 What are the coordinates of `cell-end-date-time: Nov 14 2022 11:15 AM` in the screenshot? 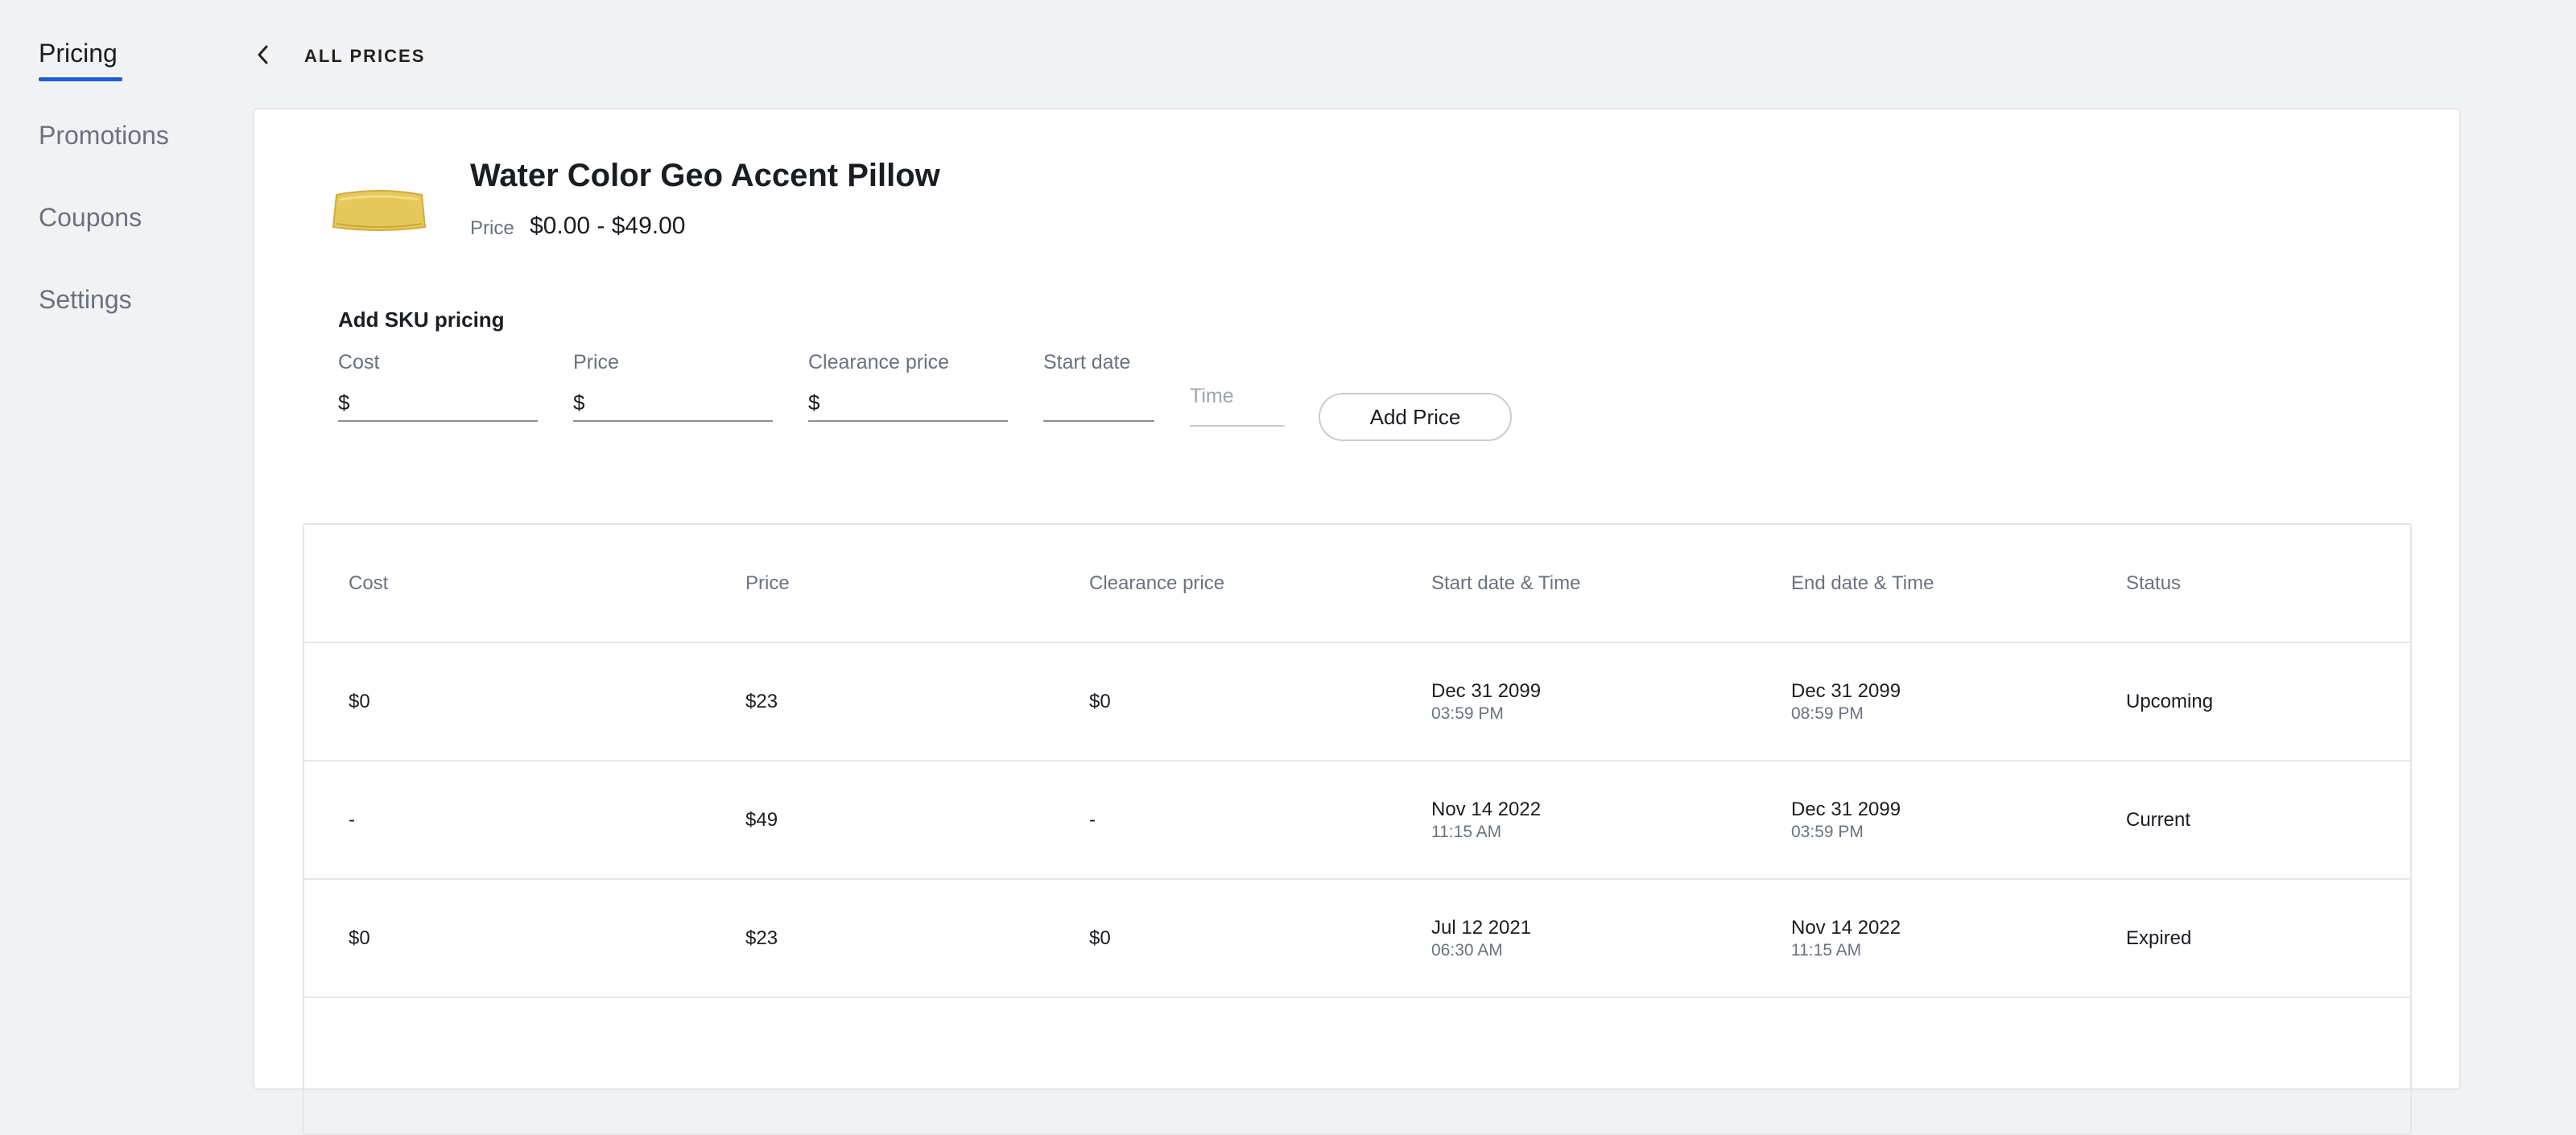 It's located at (1846, 939).